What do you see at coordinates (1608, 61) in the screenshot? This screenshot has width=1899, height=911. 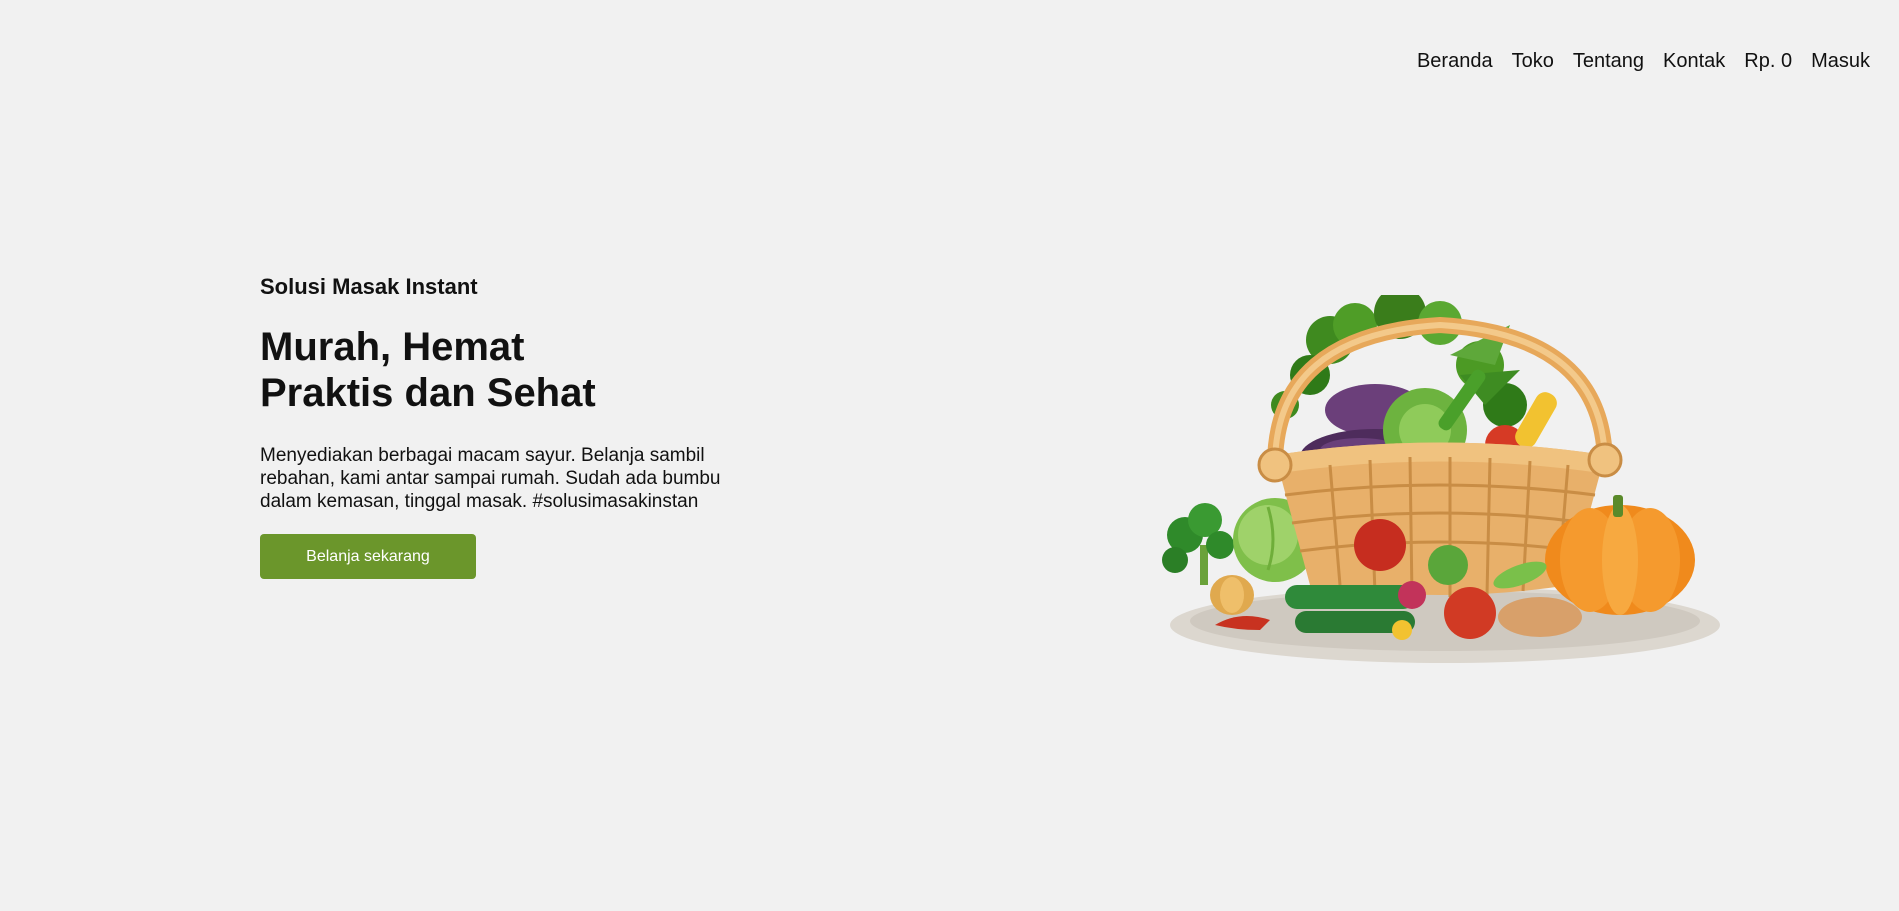 I see `nav-link-tentang: Tentang` at bounding box center [1608, 61].